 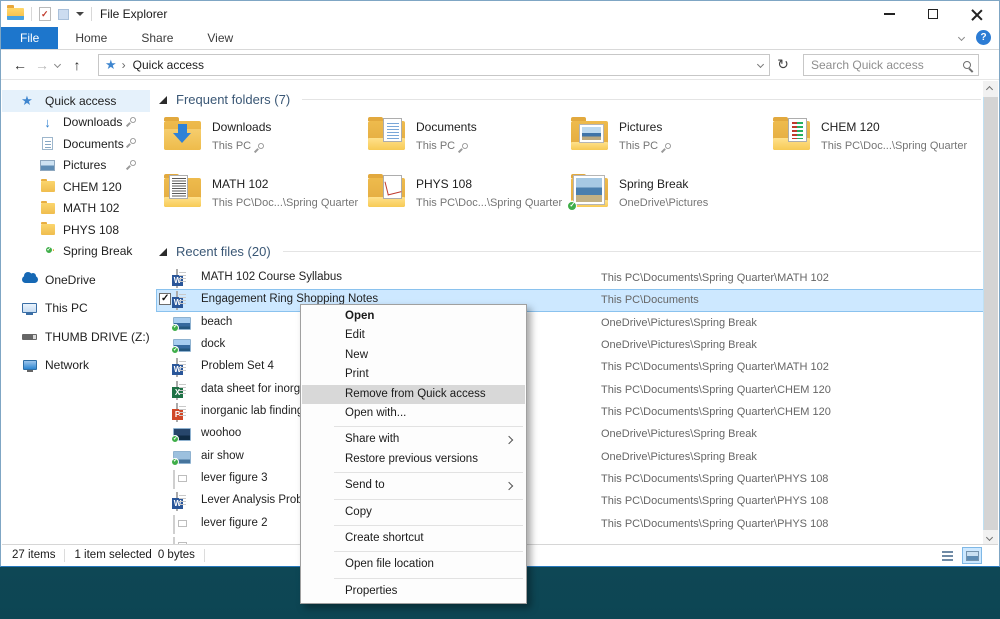 I want to click on menu-separator, so click(x=428, y=578).